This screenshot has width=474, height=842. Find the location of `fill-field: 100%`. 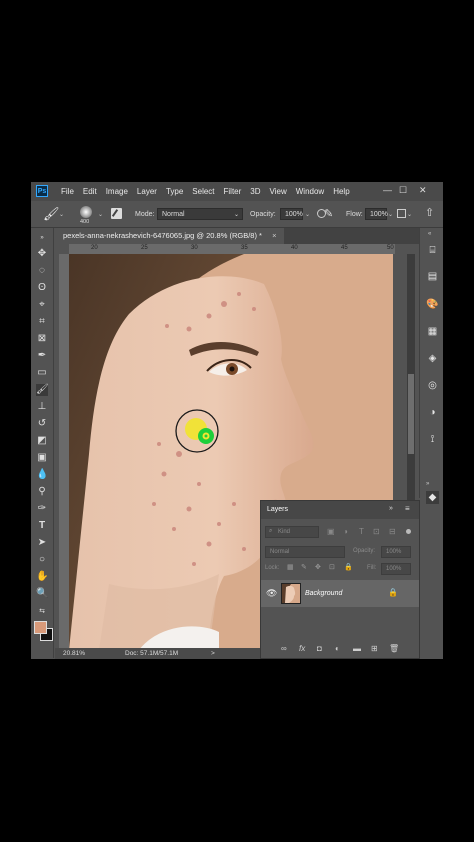

fill-field: 100% is located at coordinates (396, 569).